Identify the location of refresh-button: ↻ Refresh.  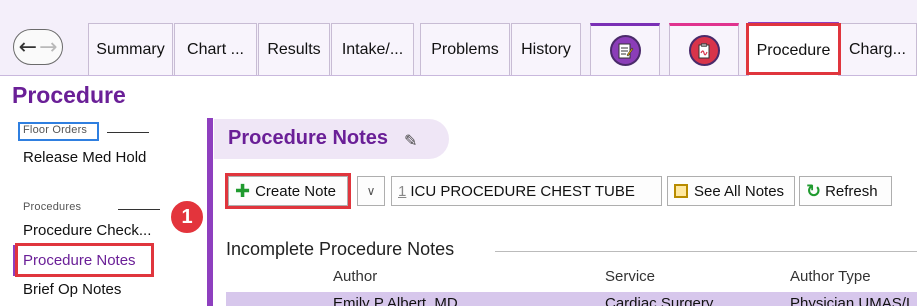
(845, 191).